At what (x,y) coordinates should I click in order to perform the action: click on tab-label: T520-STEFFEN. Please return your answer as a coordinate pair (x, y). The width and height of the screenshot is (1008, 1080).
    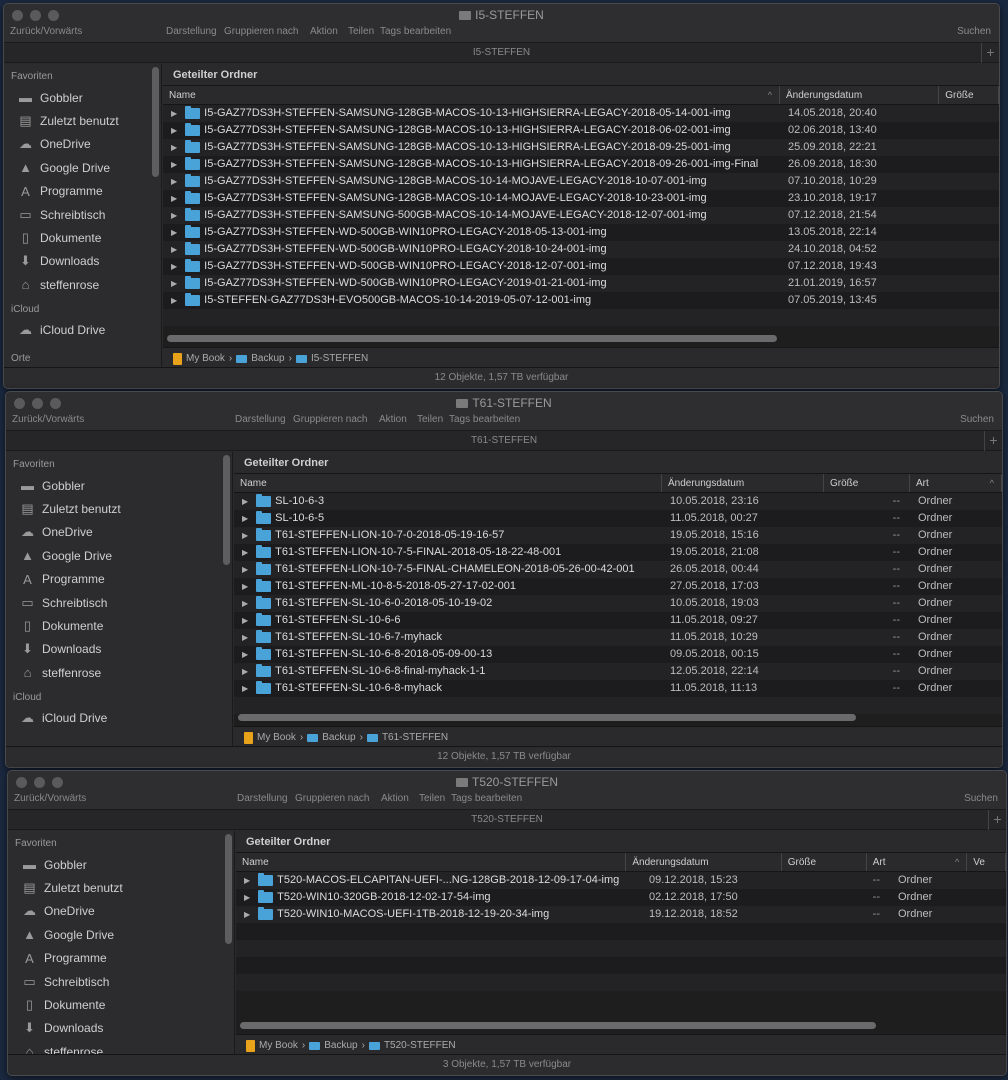
    Looking at the image, I should click on (507, 819).